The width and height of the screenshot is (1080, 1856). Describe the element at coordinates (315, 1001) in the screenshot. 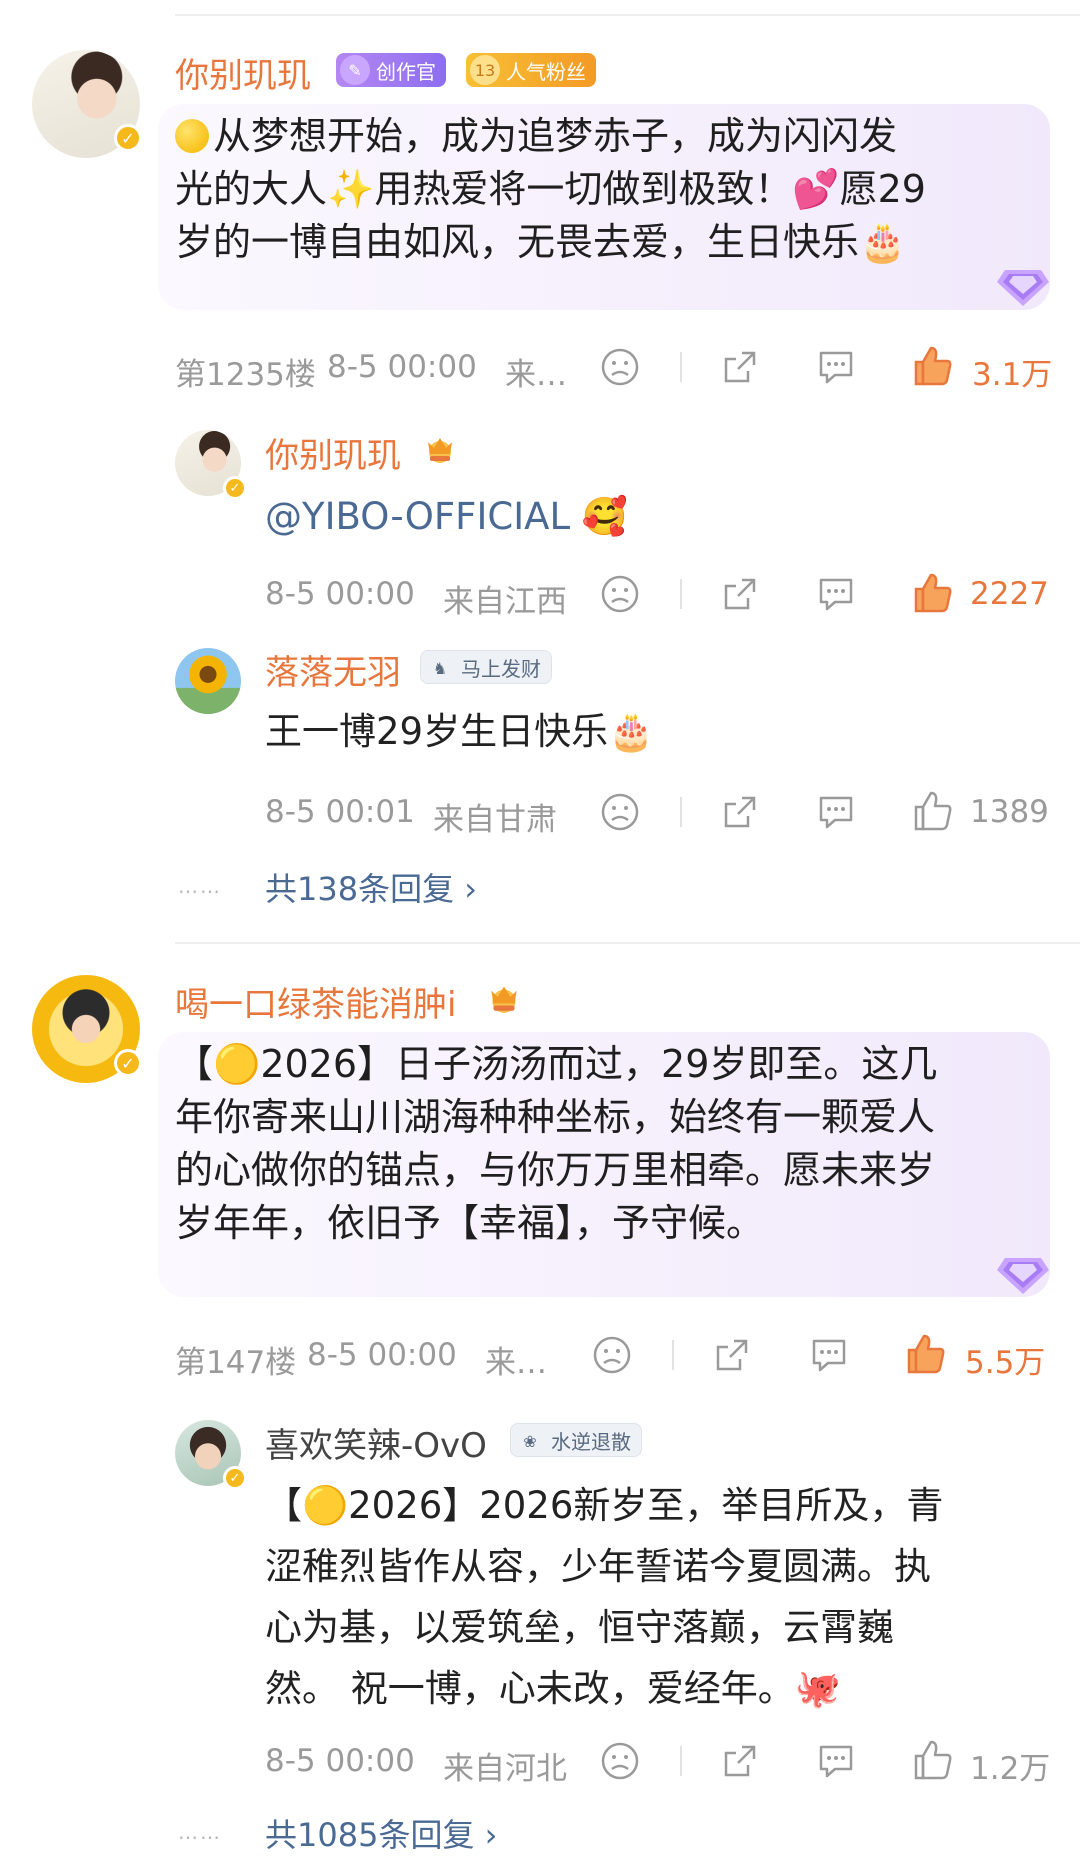

I see `username: 喝一口绿茶能消肿i` at that location.